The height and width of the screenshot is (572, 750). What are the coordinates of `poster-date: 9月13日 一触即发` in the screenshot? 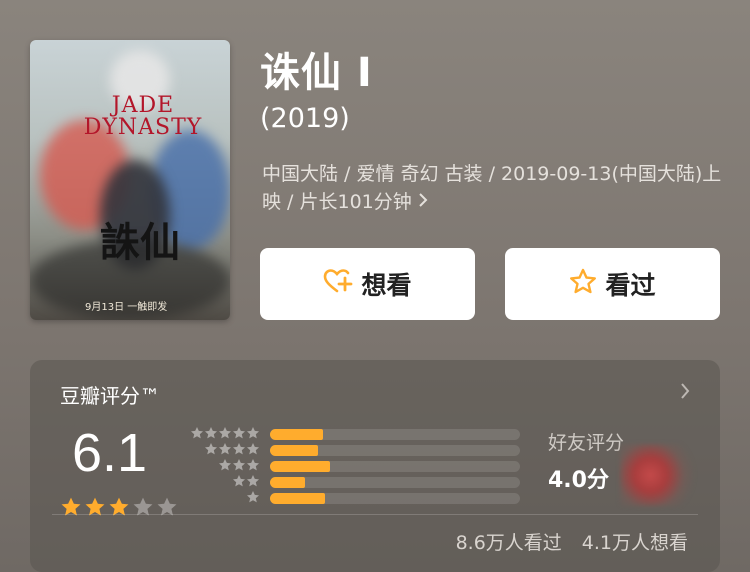 It's located at (126, 307).